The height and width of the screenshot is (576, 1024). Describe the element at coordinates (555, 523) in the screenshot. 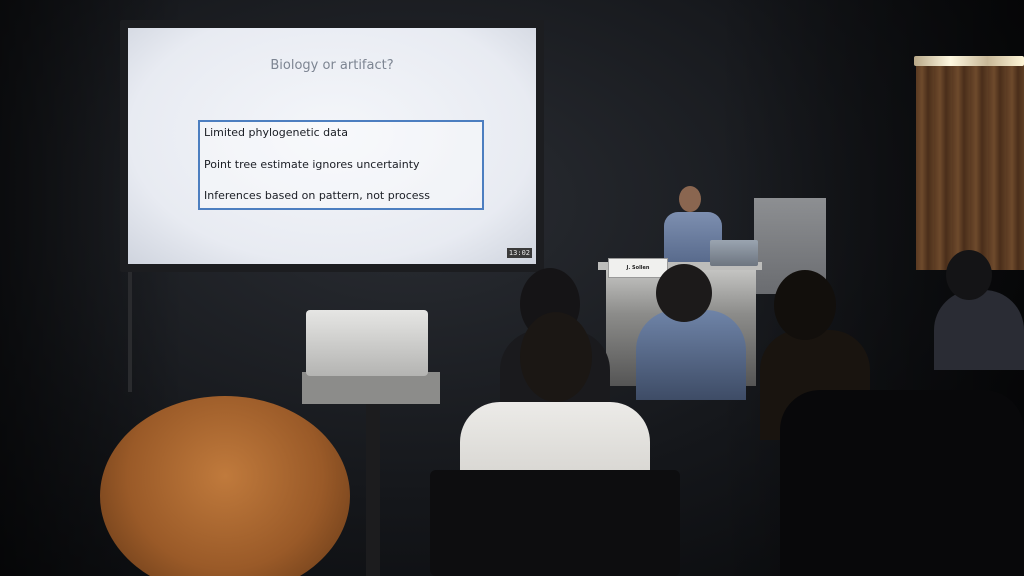

I see `chair-back` at that location.